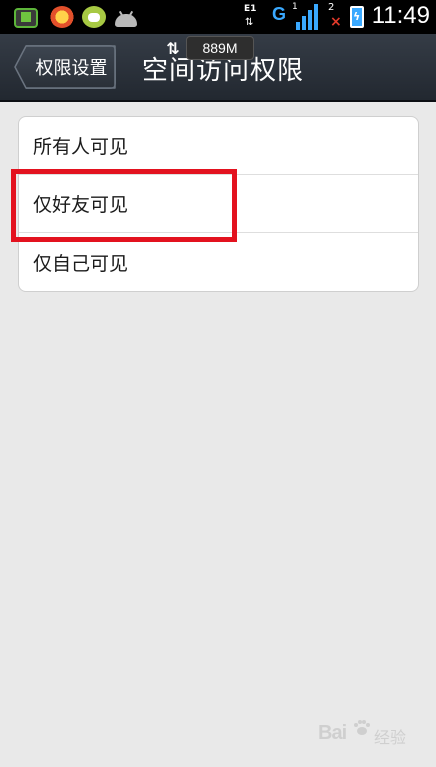 The width and height of the screenshot is (436, 767). I want to click on option-everyone: 所有人可见, so click(218, 146).